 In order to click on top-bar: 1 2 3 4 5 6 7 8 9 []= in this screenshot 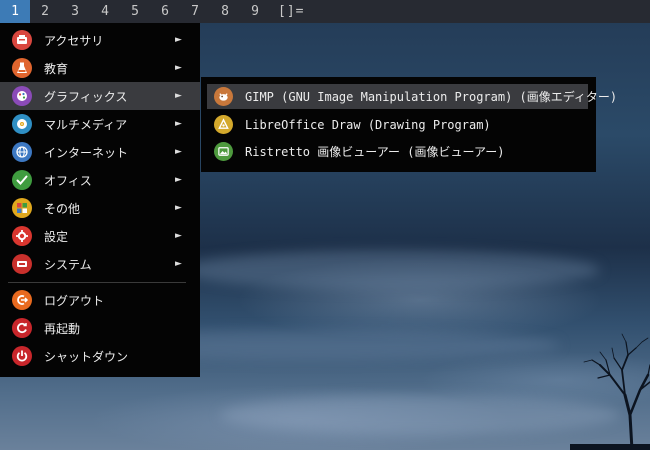, I will do `click(325, 11)`.